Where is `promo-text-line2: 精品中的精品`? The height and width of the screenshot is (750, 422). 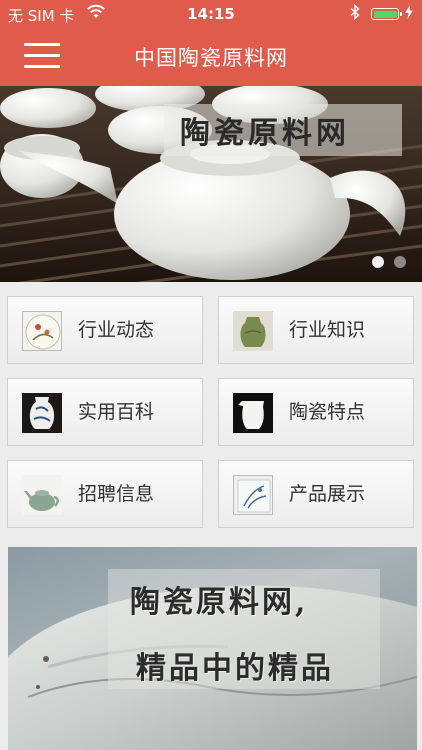
promo-text-line2: 精品中的精品 is located at coordinates (235, 668).